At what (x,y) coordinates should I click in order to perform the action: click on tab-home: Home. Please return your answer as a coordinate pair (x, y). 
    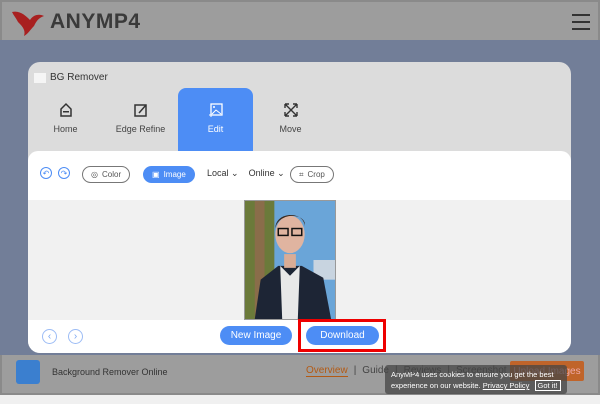
    Looking at the image, I should click on (65, 120).